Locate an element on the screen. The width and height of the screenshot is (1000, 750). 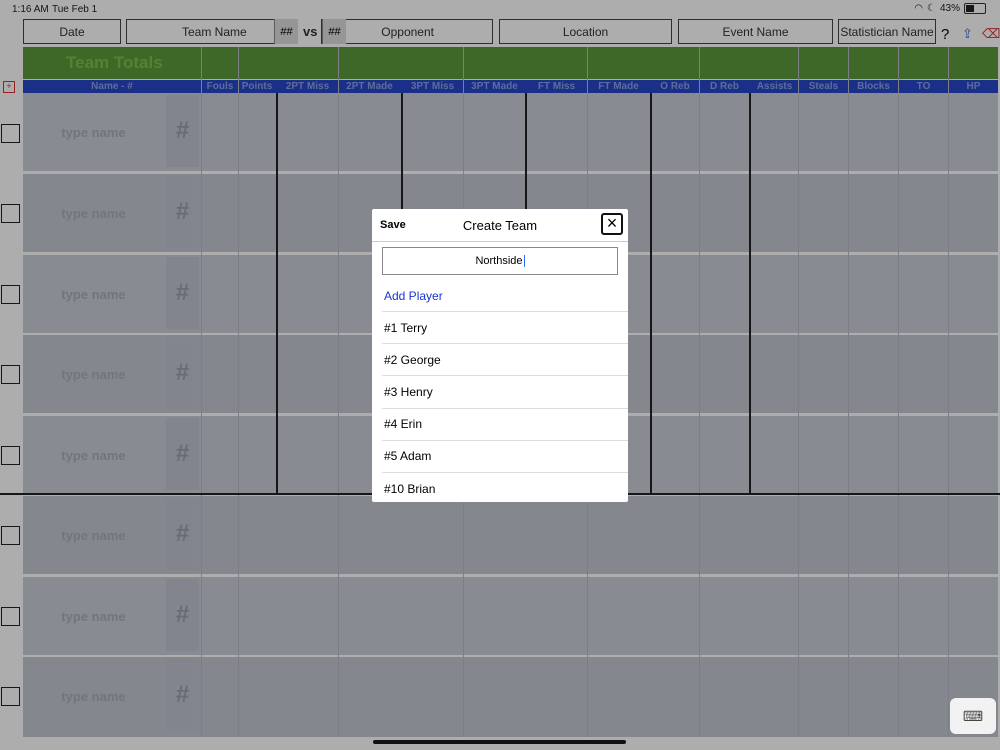
player-list-item: #5 Adam is located at coordinates (407, 456).